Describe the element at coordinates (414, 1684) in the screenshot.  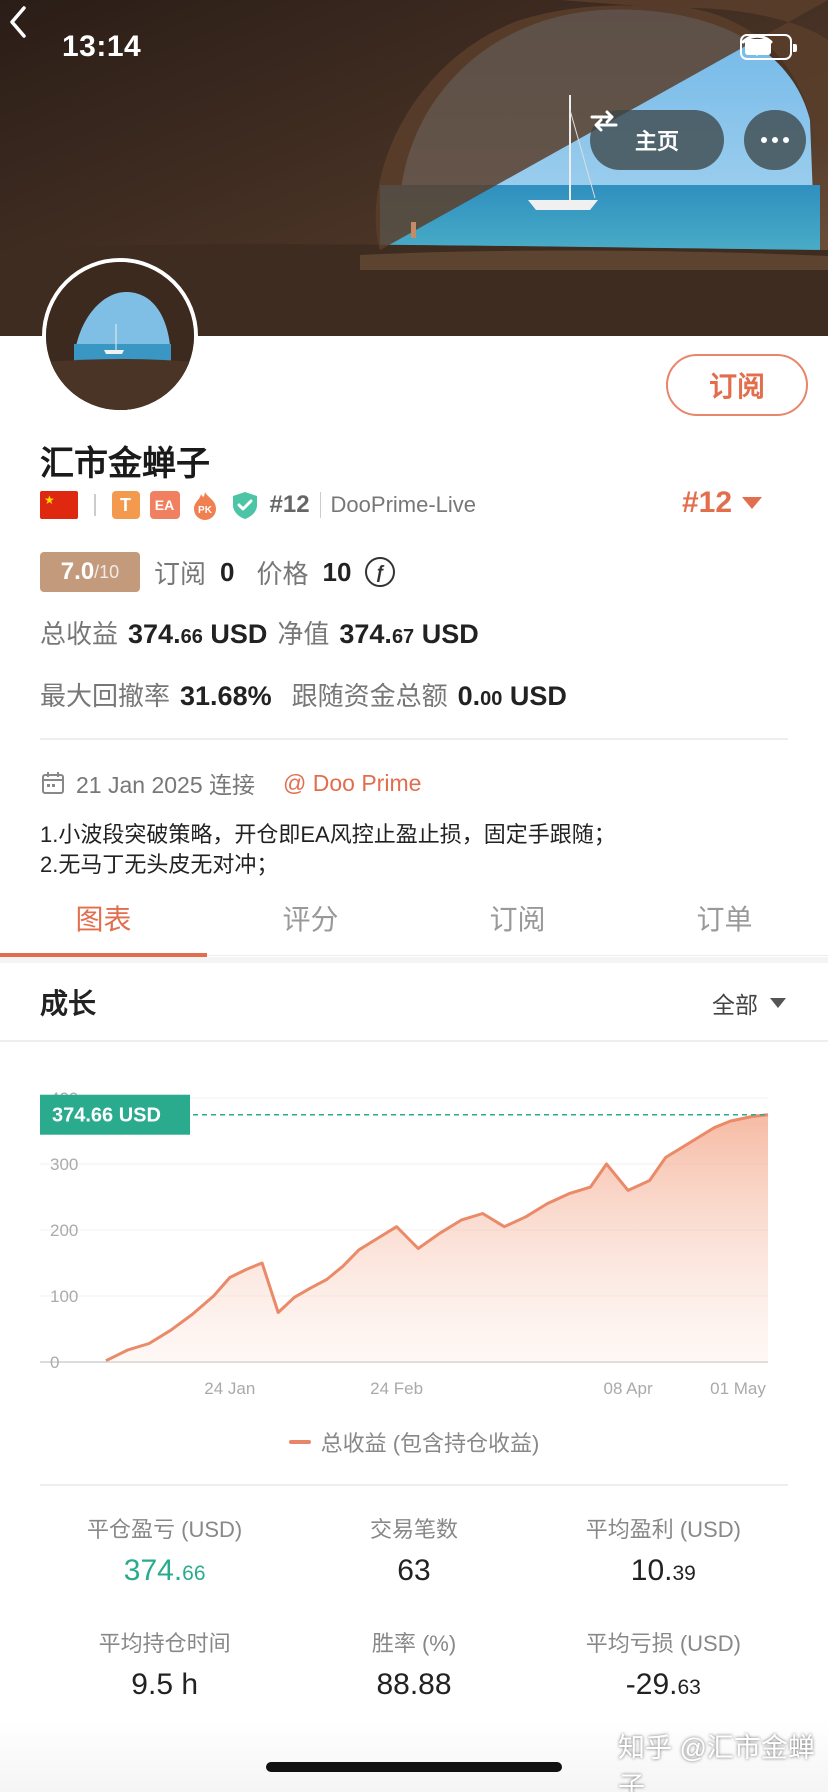
I see `metric-value: 88.88` at that location.